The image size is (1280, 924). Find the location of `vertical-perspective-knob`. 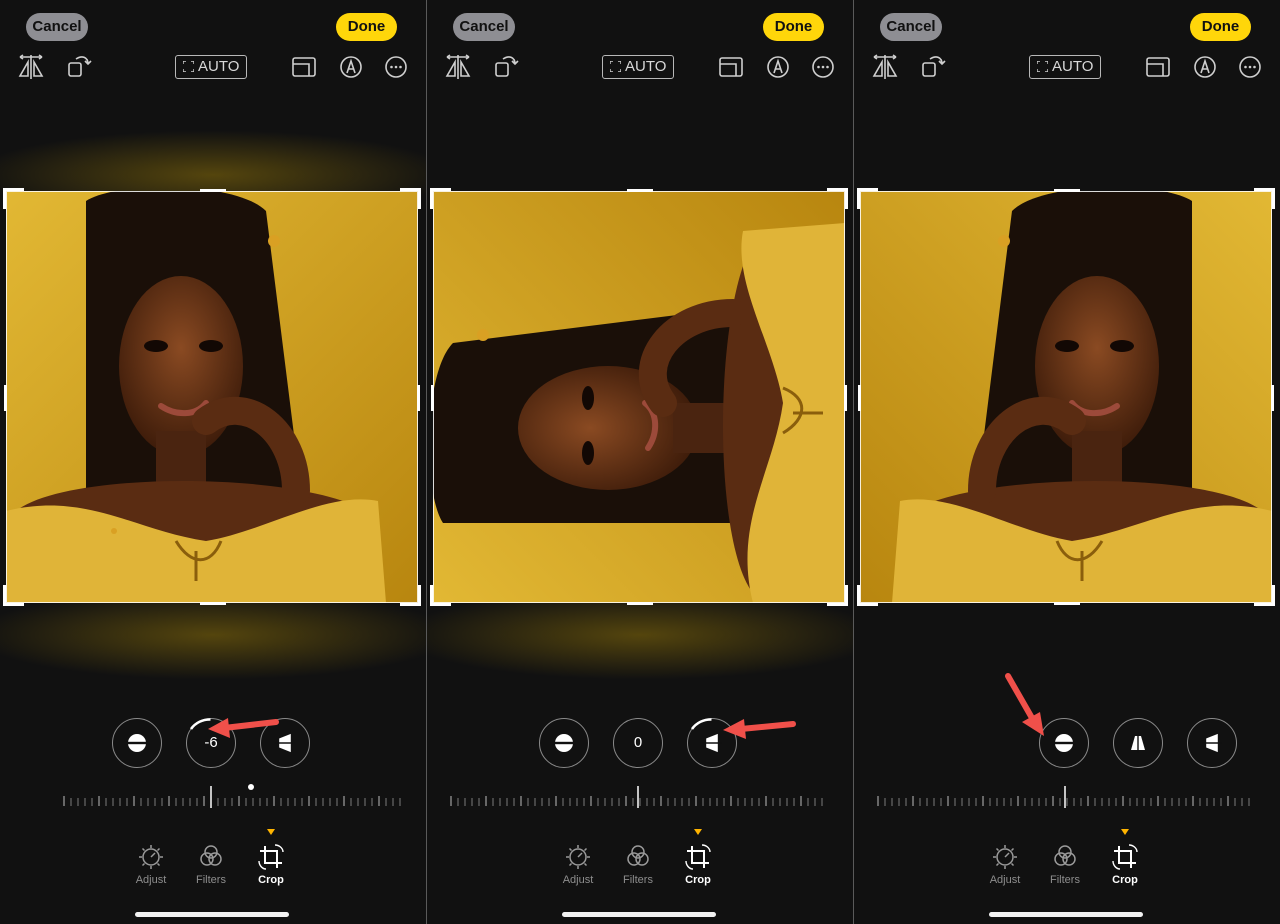

vertical-perspective-knob is located at coordinates (1138, 743).